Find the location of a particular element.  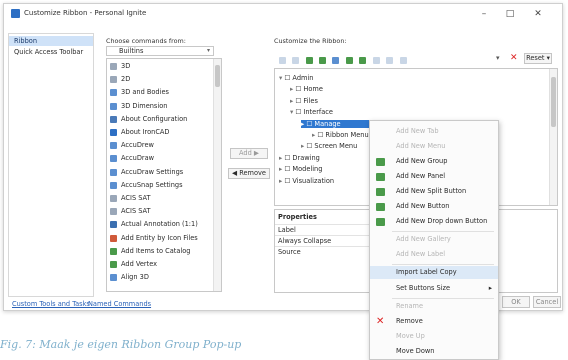

command-label: AccuSnap Settings is located at coordinates (152, 184).